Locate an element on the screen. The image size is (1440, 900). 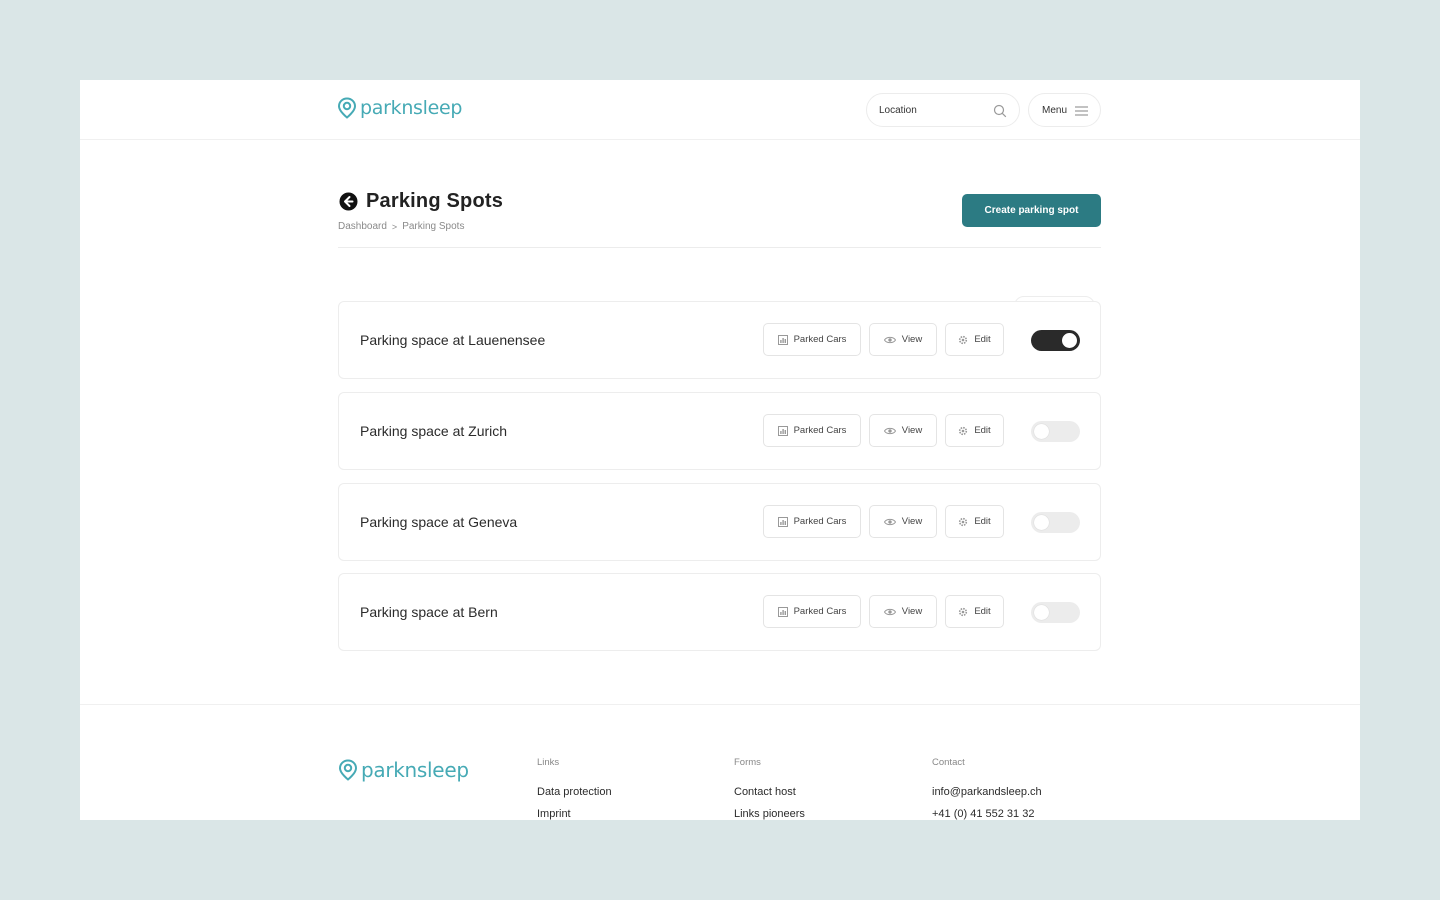
footer-contact-heading: Contact is located at coordinates (948, 762).